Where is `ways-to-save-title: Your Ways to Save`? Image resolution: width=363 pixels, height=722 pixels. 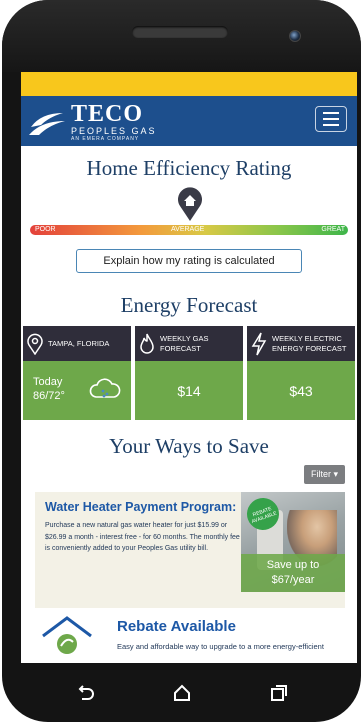
ways-to-save-title: Your Ways to Save is located at coordinates (189, 446).